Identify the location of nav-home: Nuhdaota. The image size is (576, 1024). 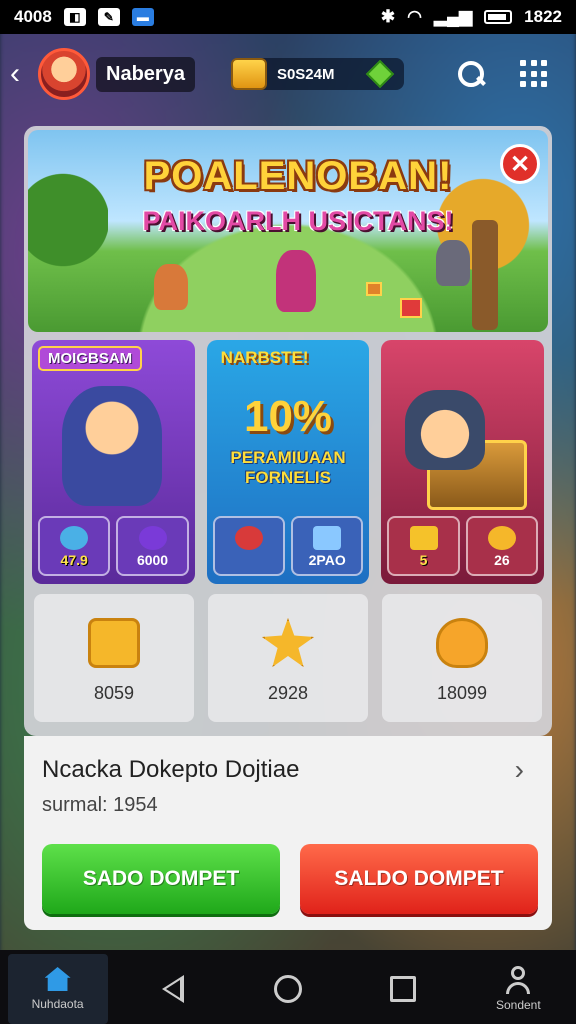
(57, 989).